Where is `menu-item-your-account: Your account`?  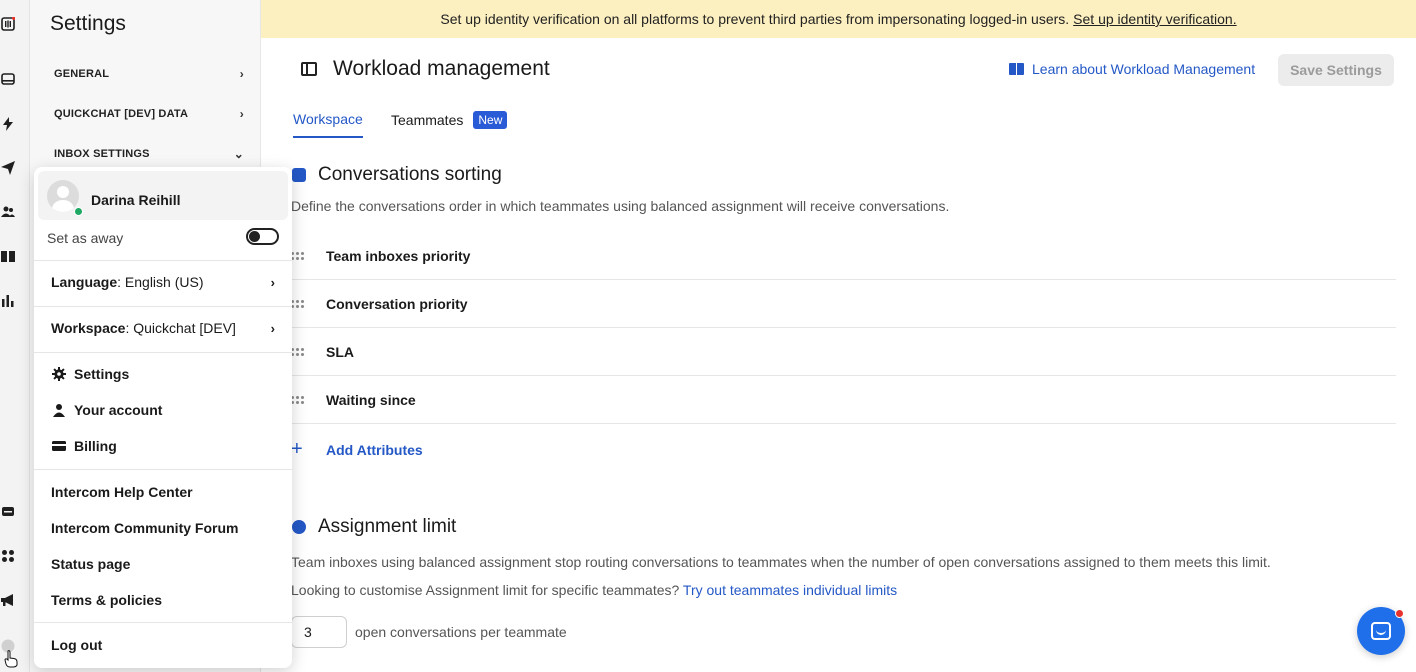 menu-item-your-account: Your account is located at coordinates (106, 410).